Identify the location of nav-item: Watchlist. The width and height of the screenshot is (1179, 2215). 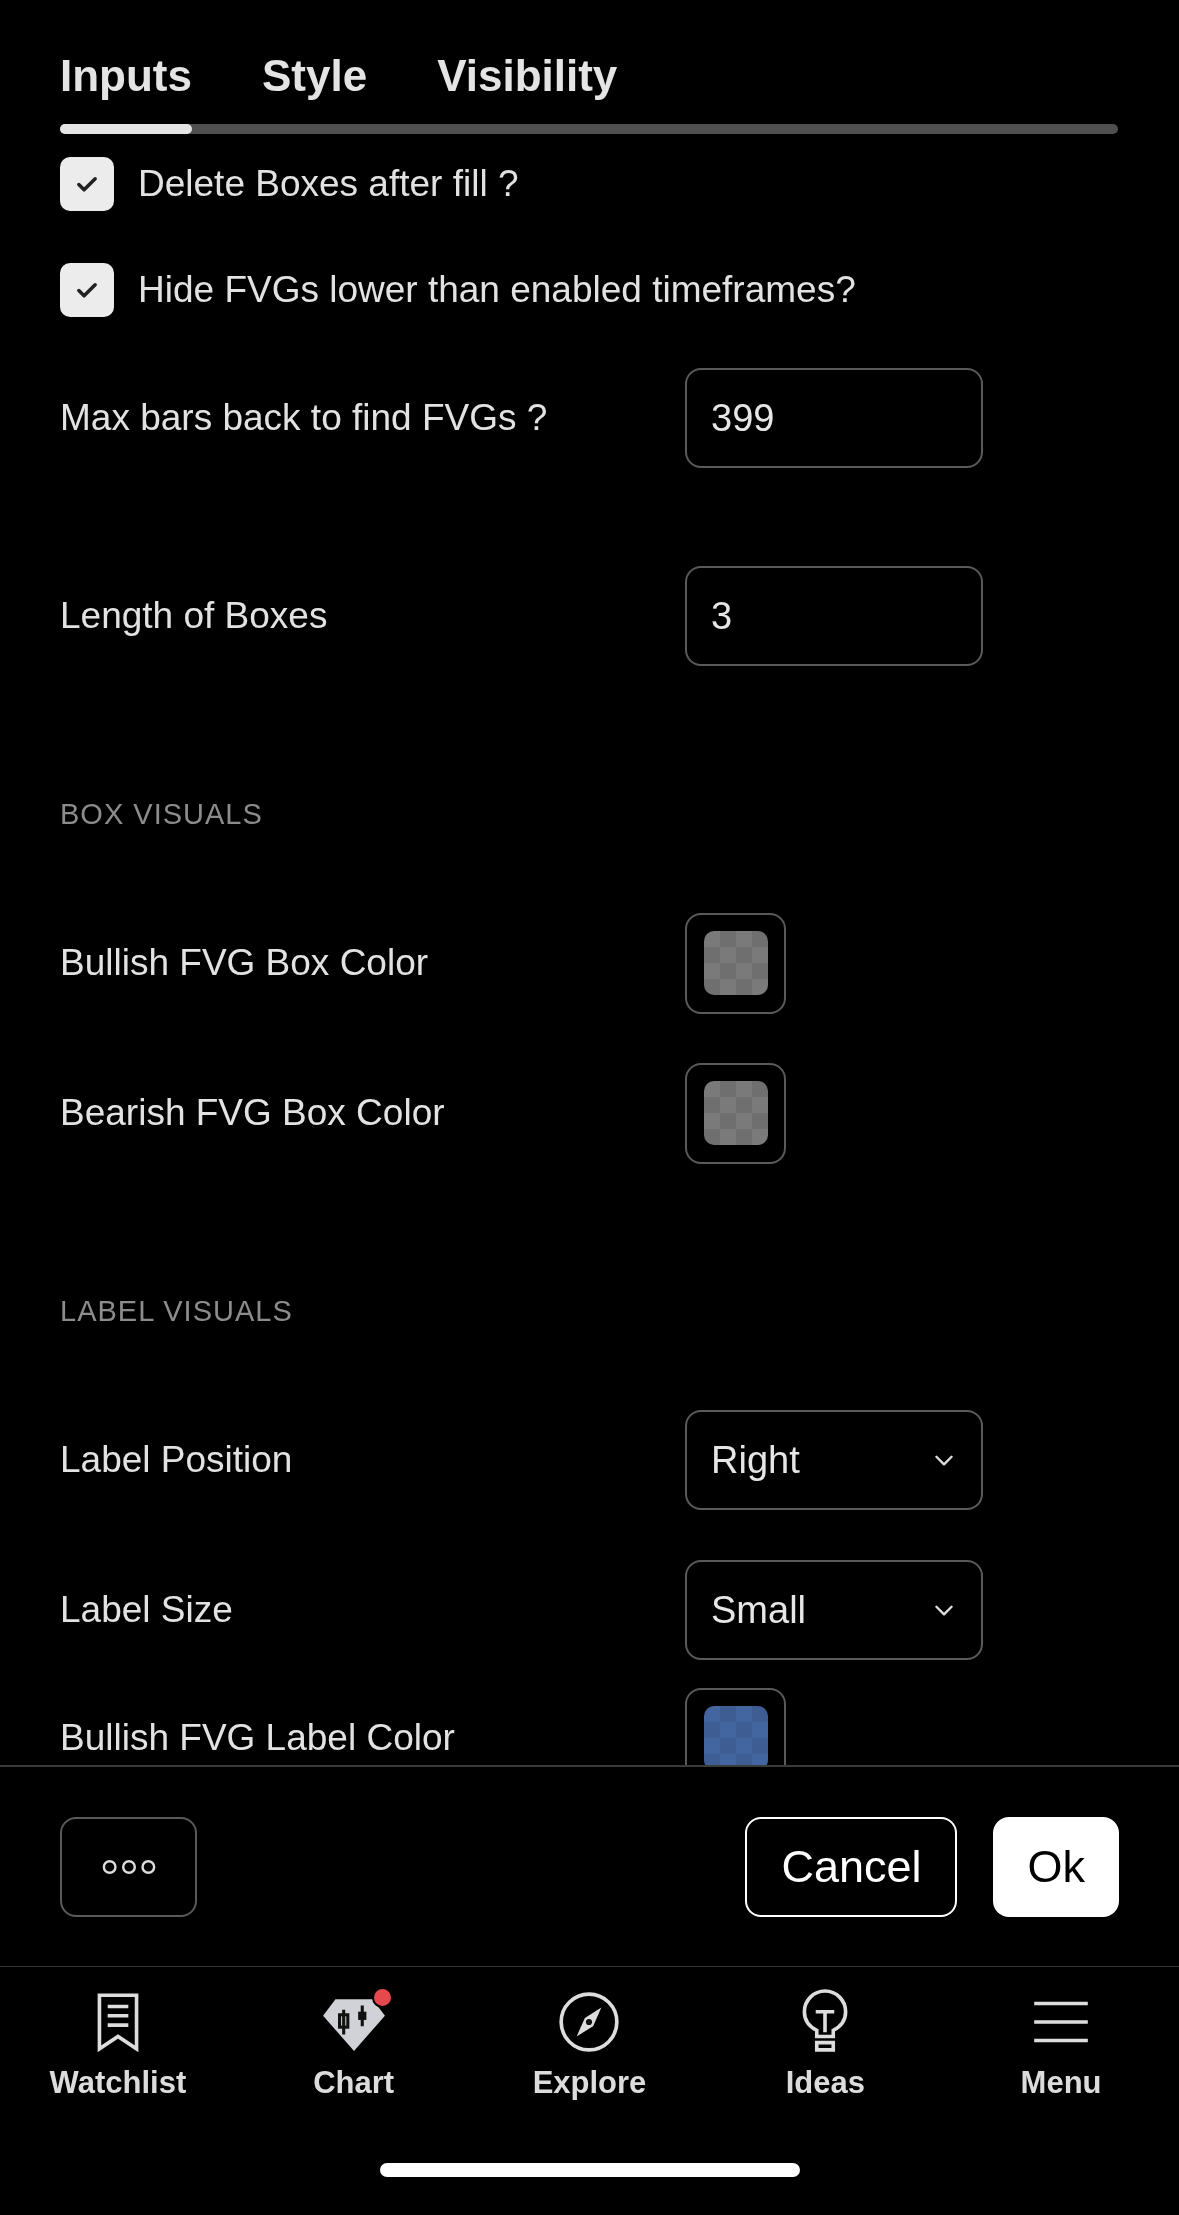
(118, 2045).